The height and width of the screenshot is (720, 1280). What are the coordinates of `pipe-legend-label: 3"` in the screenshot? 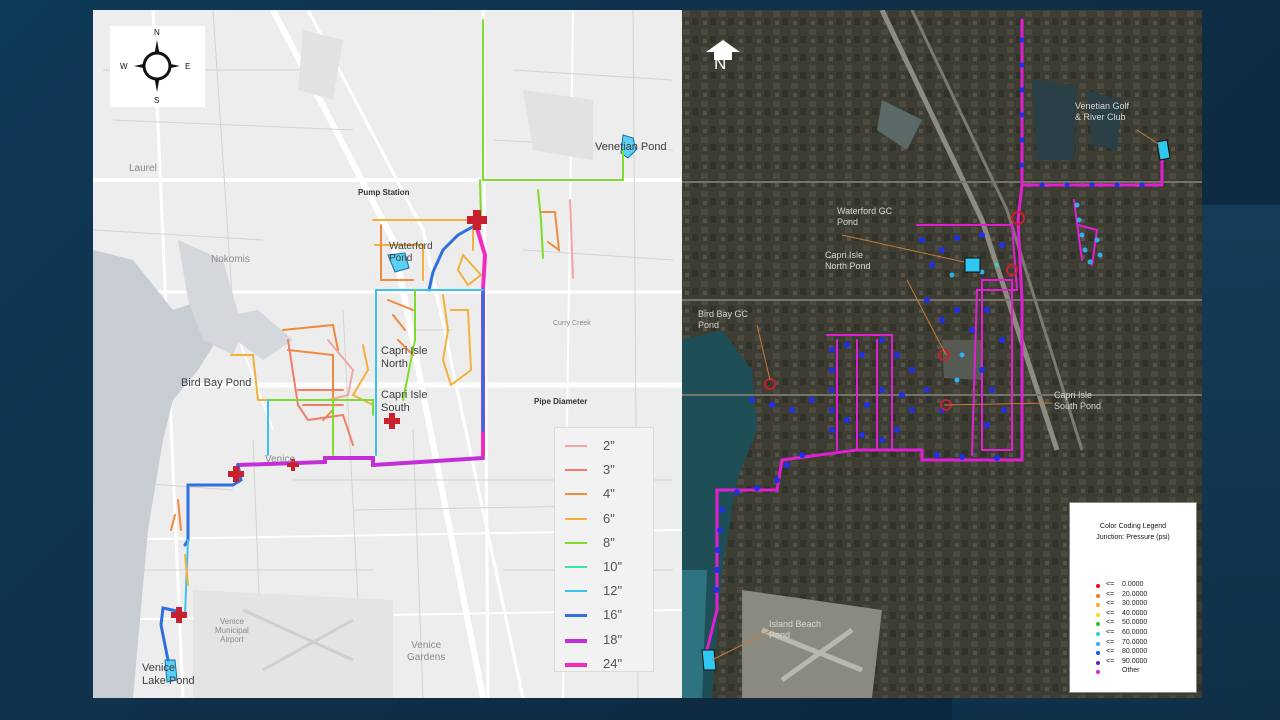 It's located at (609, 470).